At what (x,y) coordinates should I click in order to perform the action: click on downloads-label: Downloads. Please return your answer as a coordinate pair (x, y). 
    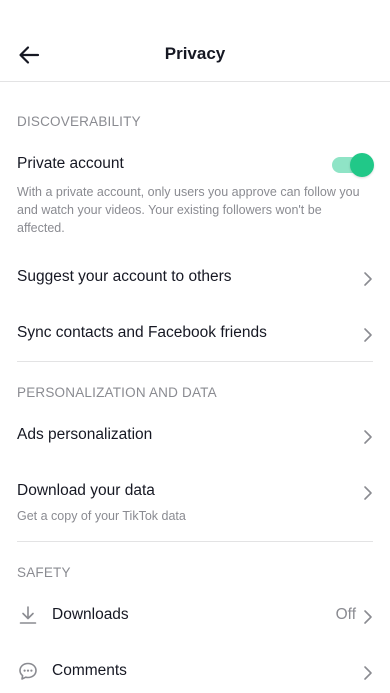
    Looking at the image, I should click on (90, 614).